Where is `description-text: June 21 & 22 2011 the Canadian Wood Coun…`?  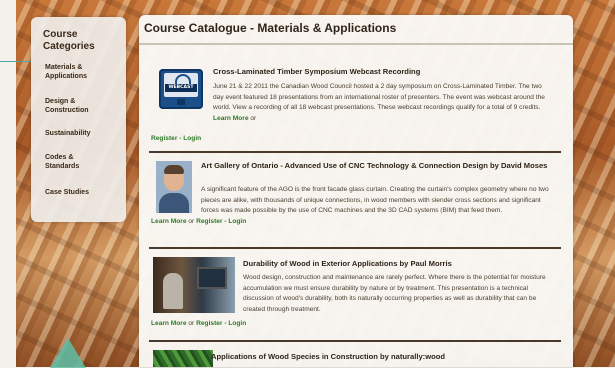
description-text: June 21 & 22 2011 the Canadian Wood Coun… is located at coordinates (379, 97).